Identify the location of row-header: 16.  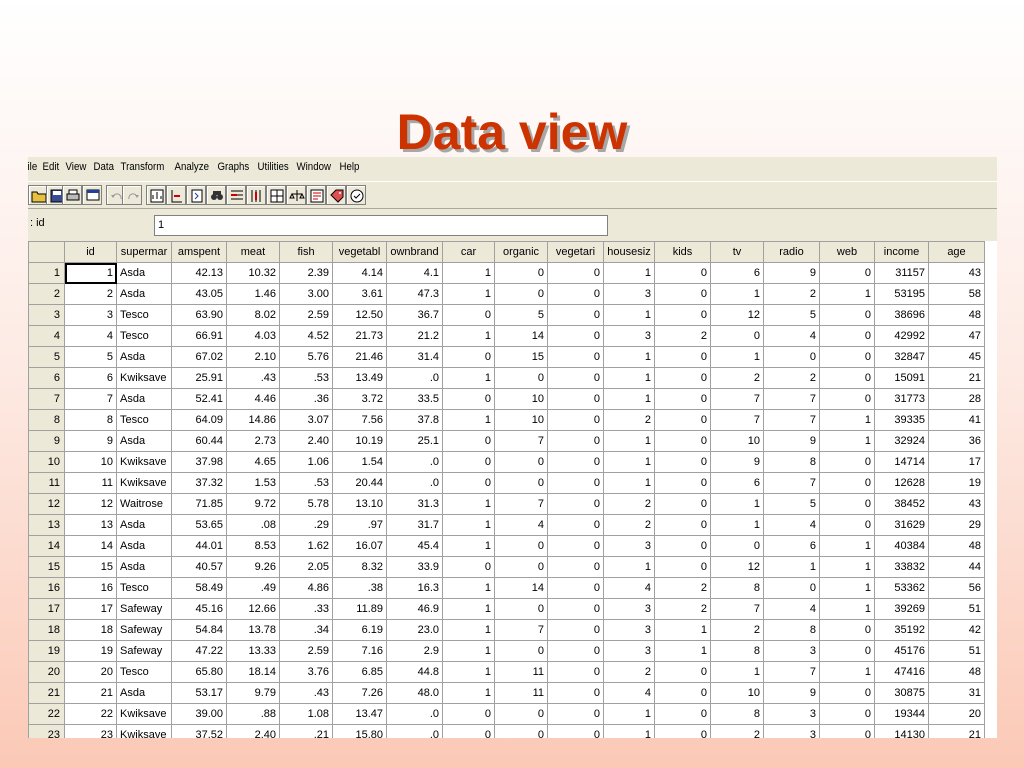
(46, 588).